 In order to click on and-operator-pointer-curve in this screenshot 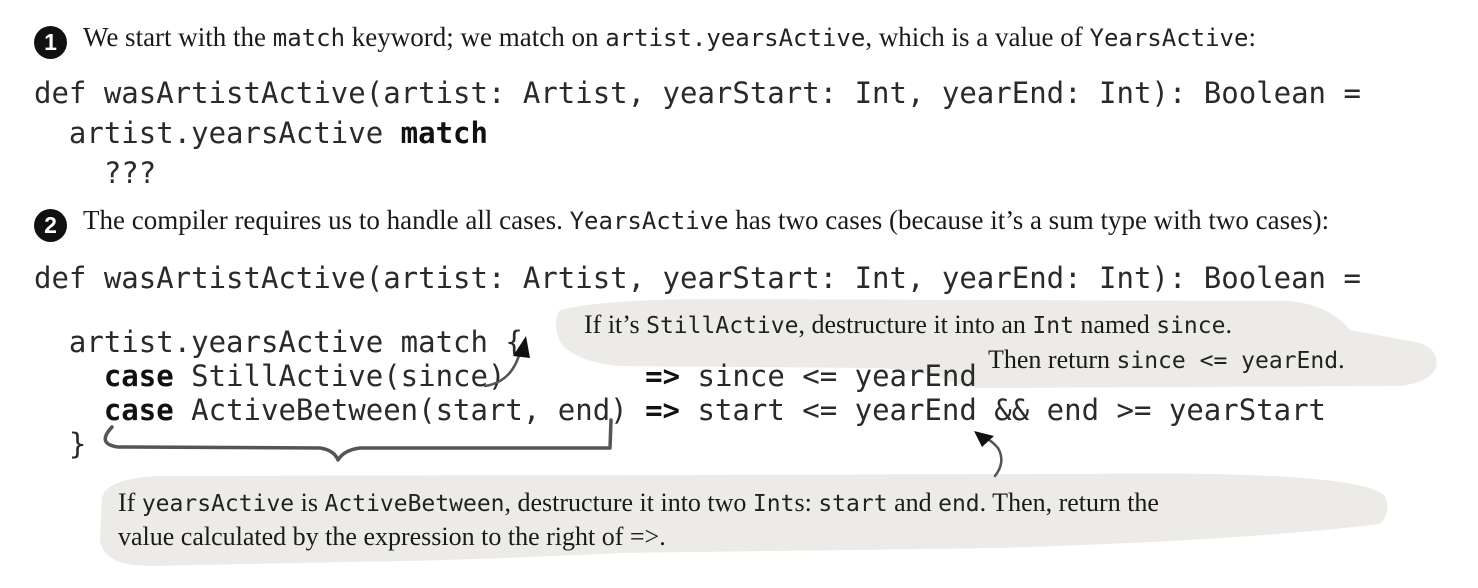, I will do `click(993, 457)`.